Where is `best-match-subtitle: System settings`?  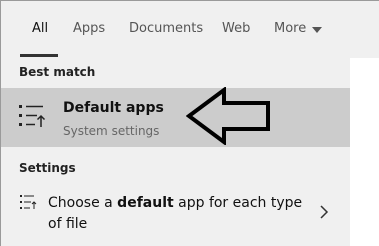 best-match-subtitle: System settings is located at coordinates (111, 131).